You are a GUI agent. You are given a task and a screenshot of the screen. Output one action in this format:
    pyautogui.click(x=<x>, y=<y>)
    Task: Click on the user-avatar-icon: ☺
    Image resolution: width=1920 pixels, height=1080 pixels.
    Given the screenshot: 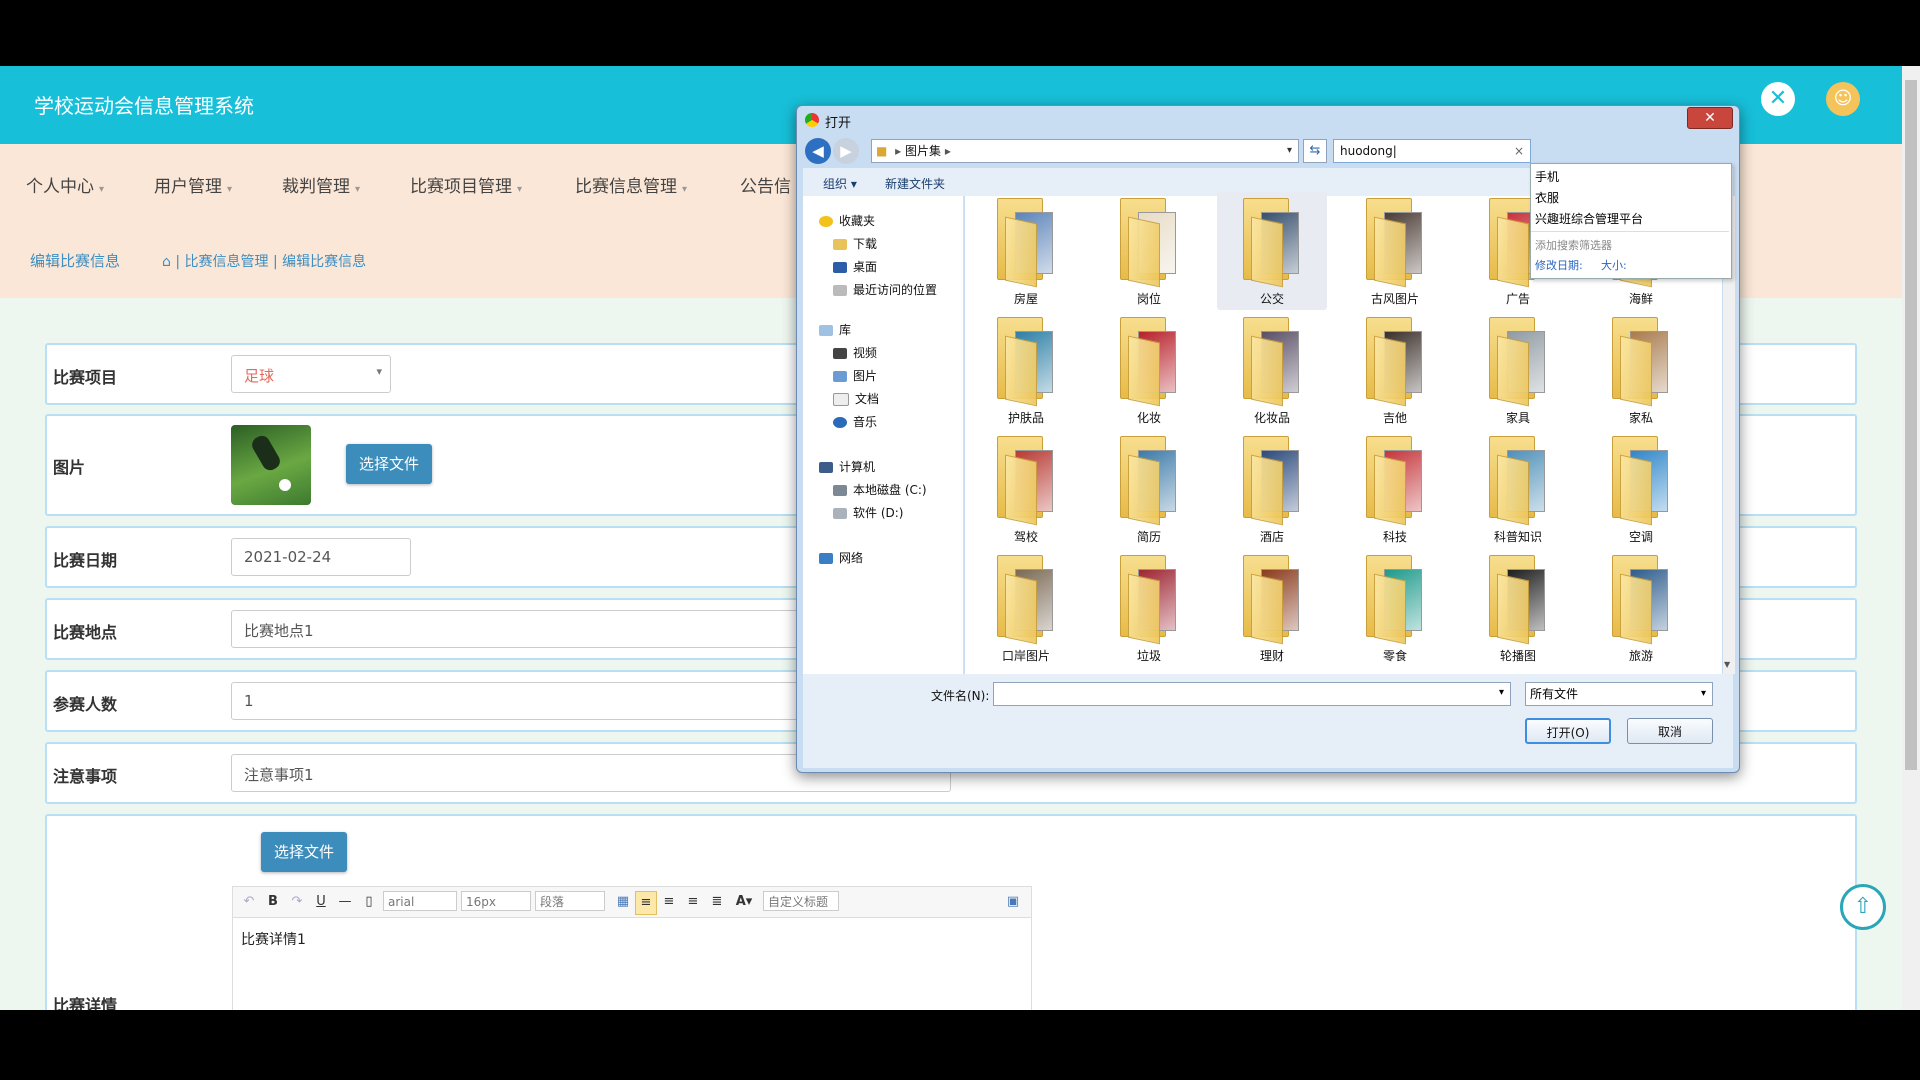 What is the action you would take?
    pyautogui.click(x=1843, y=99)
    